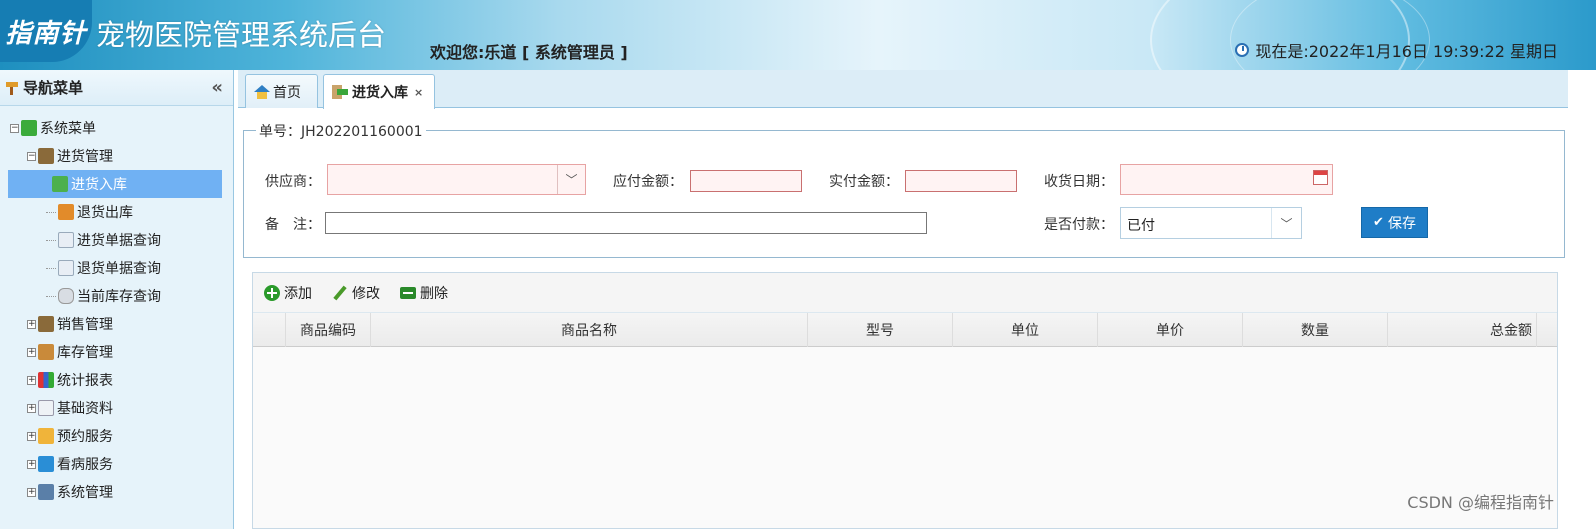 Image resolution: width=1596 pixels, height=529 pixels. What do you see at coordinates (46, 33) in the screenshot?
I see `logo-text: 指南针` at bounding box center [46, 33].